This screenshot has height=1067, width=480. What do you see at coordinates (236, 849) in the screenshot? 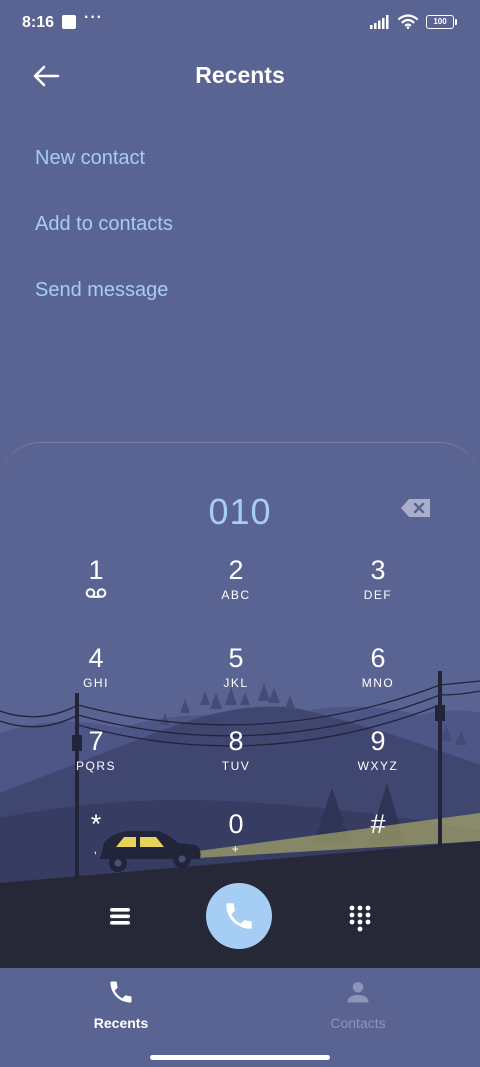
I see `key-letters: +` at bounding box center [236, 849].